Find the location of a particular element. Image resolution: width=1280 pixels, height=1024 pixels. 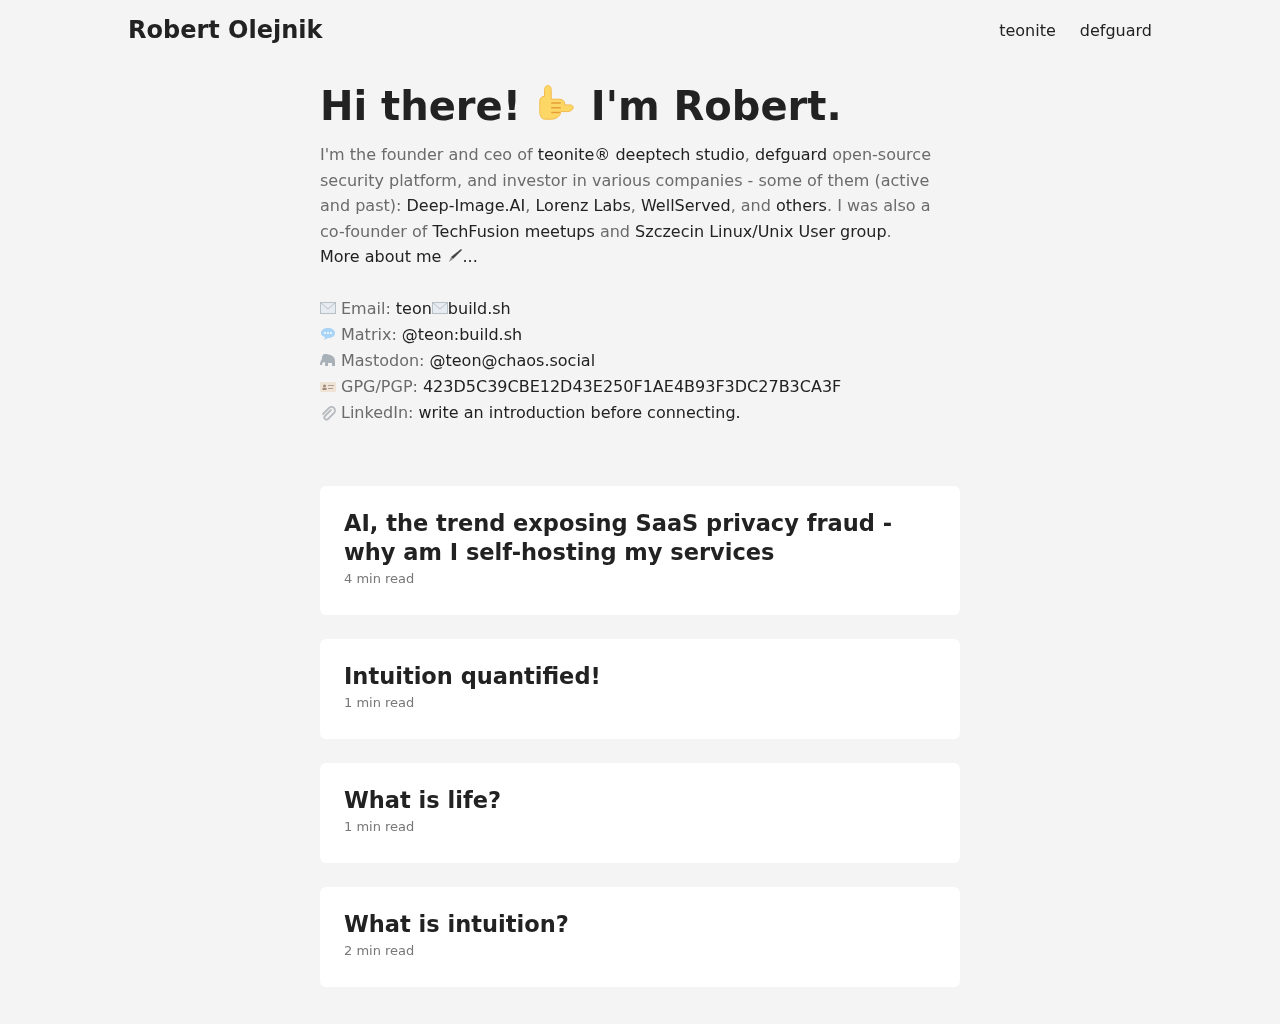

link: Deep-Image.AI is located at coordinates (466, 206).